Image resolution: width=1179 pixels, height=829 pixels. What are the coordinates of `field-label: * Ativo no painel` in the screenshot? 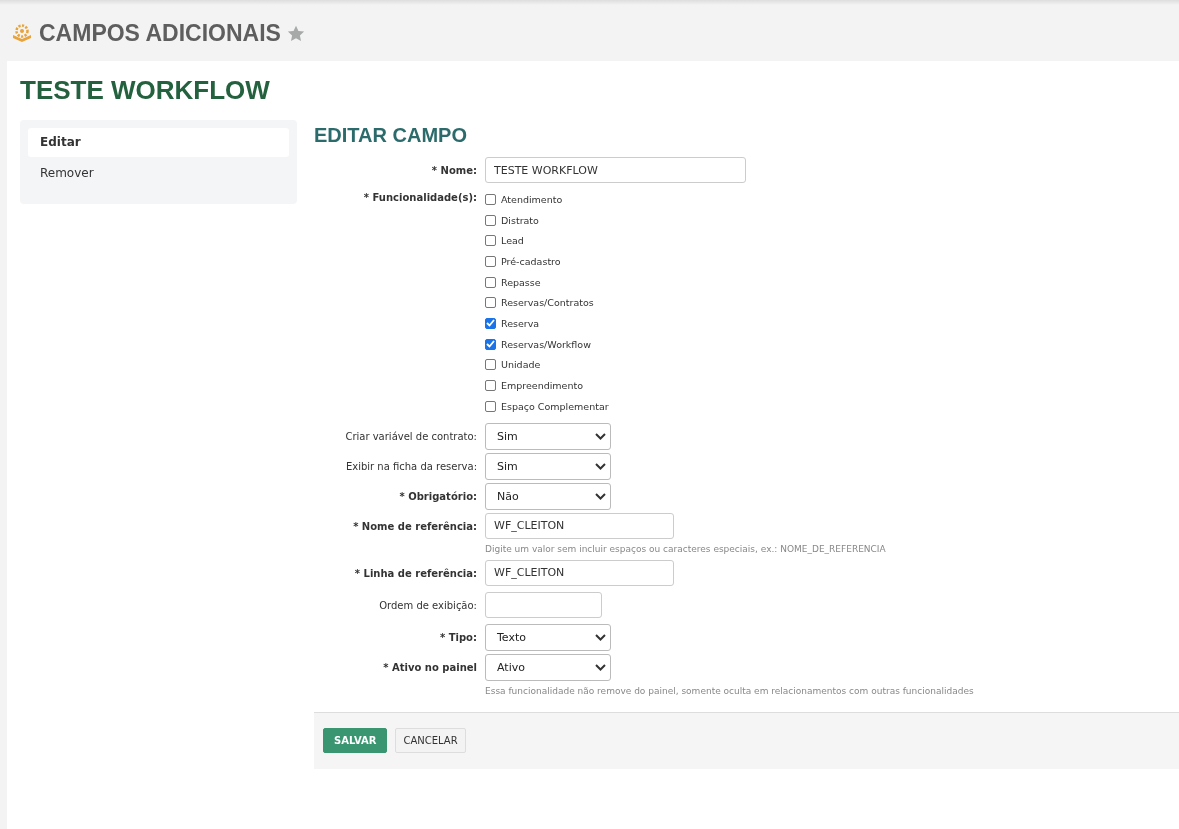 It's located at (430, 667).